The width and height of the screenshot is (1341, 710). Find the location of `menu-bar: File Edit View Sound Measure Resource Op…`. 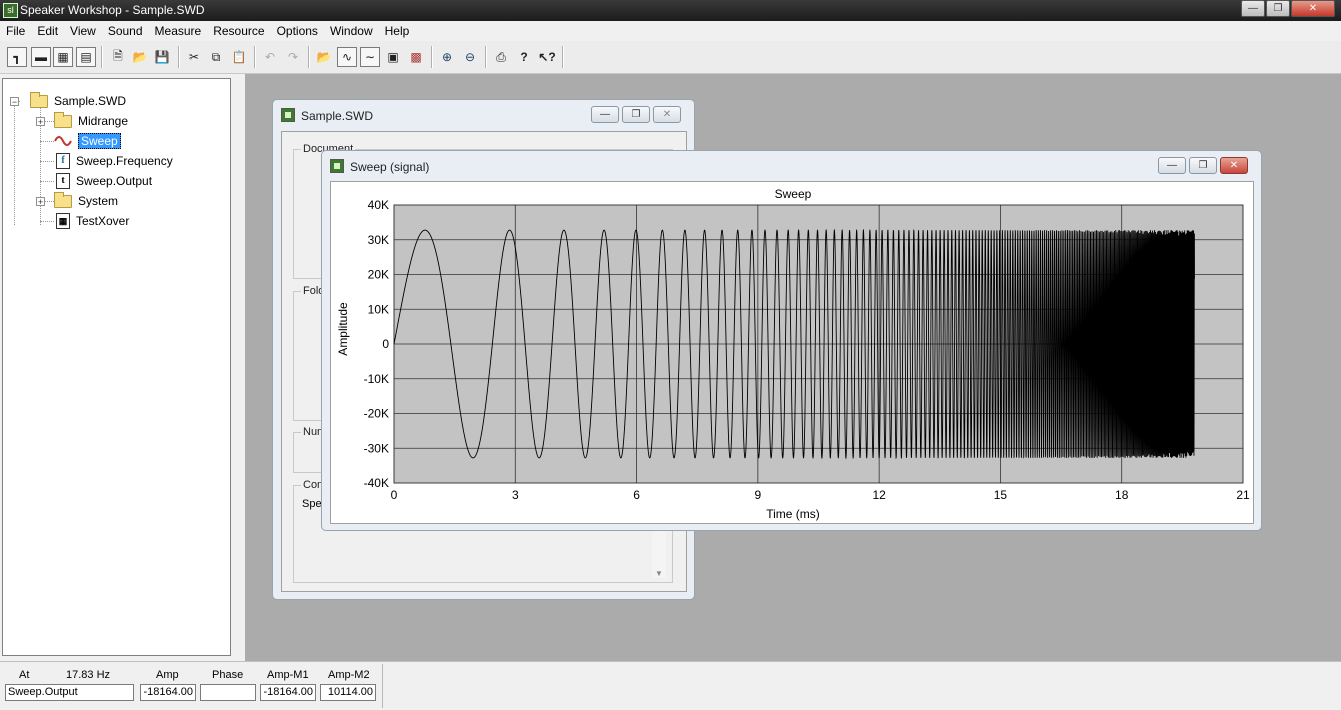

menu-bar: File Edit View Sound Measure Resource Op… is located at coordinates (670, 31).